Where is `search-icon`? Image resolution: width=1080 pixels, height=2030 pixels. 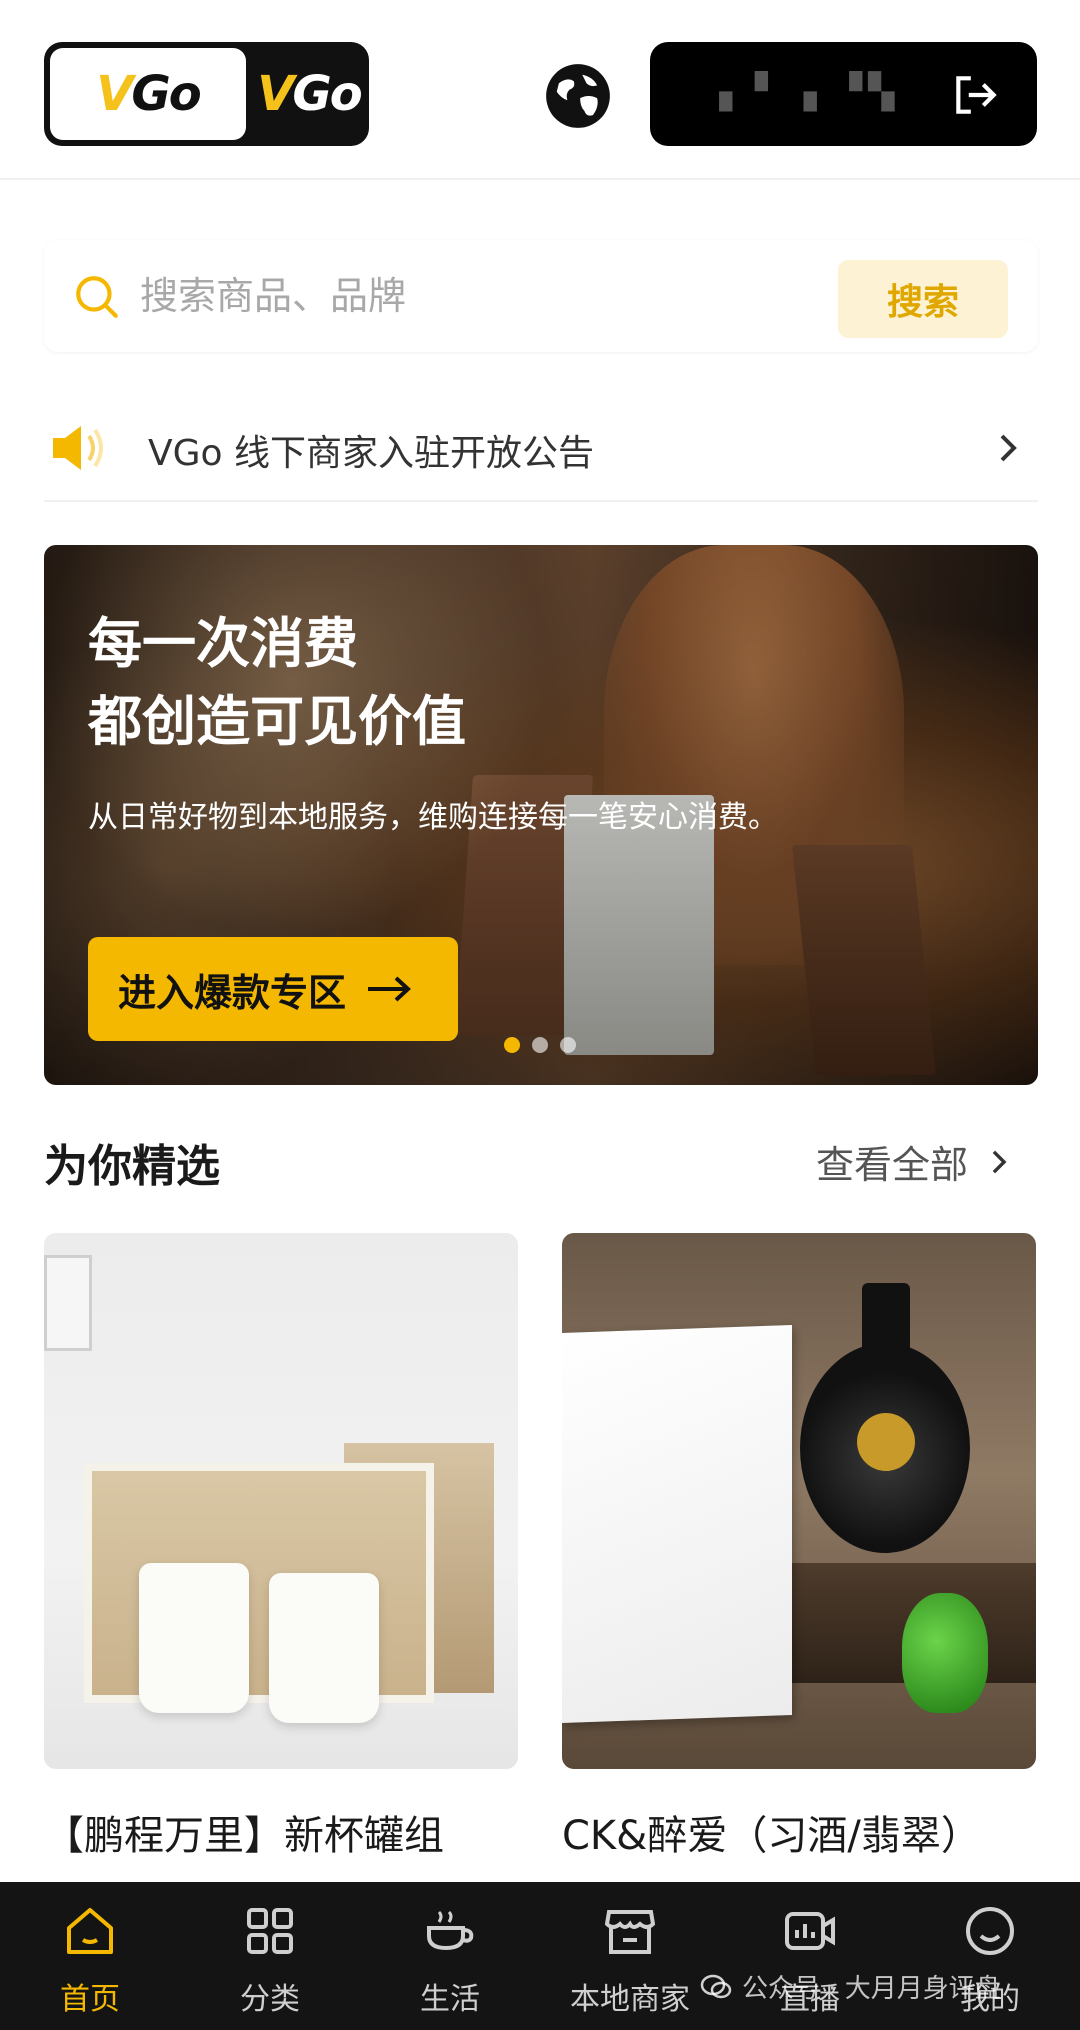
search-icon is located at coordinates (97, 297).